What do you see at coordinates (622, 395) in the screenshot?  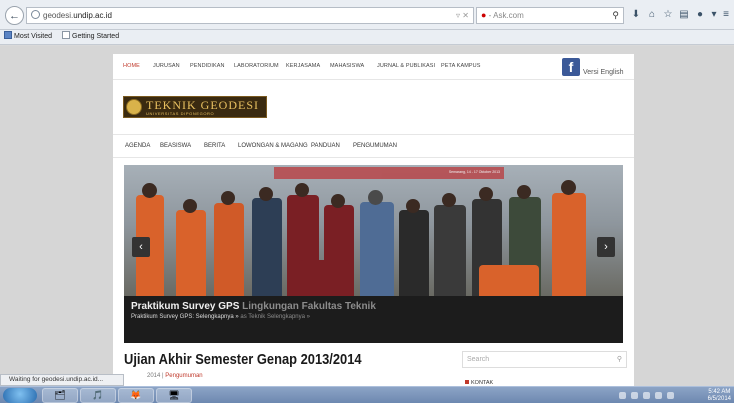 I see `network-icon` at bounding box center [622, 395].